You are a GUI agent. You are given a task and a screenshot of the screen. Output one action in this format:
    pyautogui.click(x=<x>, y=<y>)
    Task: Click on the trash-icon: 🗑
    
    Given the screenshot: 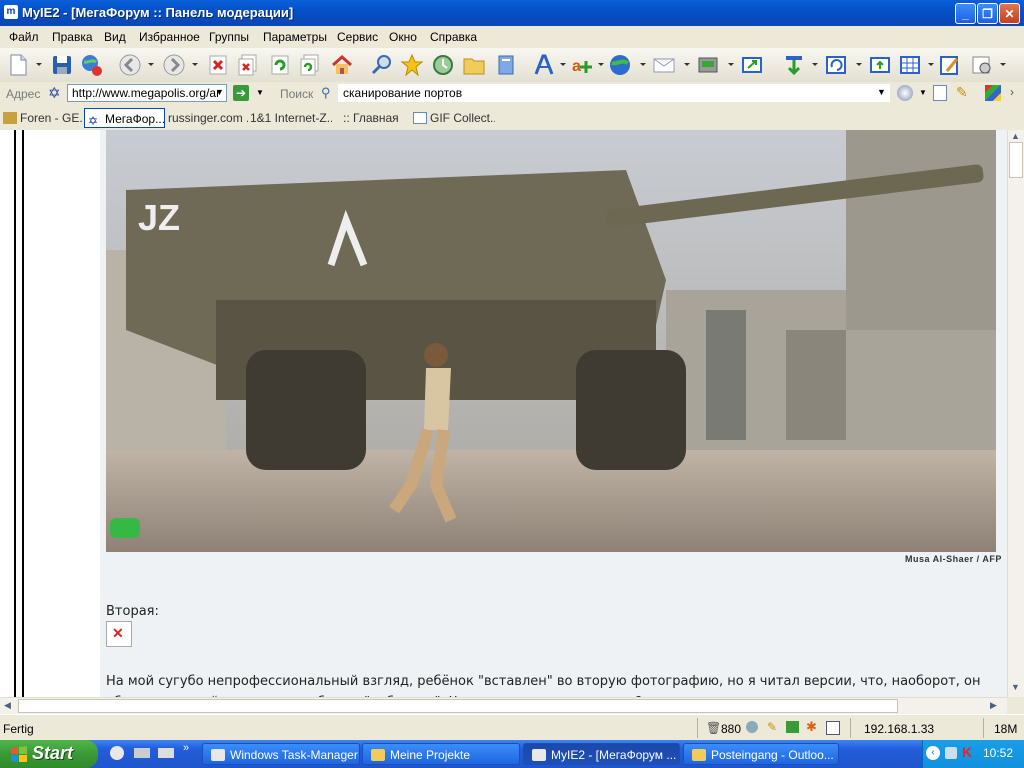 What is the action you would take?
    pyautogui.click(x=713, y=728)
    